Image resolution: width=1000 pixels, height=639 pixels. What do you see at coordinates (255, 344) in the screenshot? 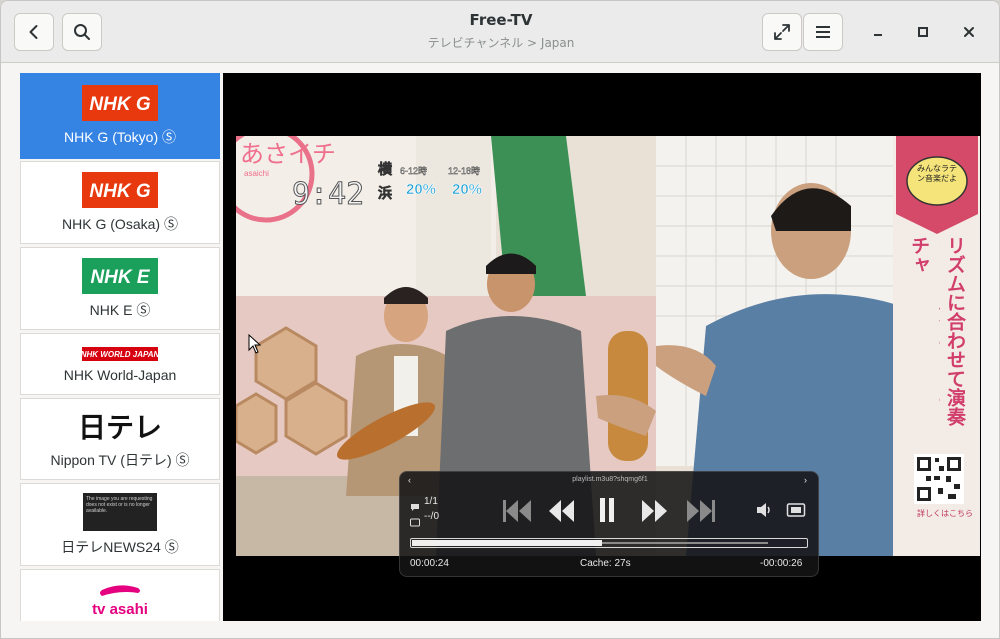
I see `mouse-cursor-icon` at bounding box center [255, 344].